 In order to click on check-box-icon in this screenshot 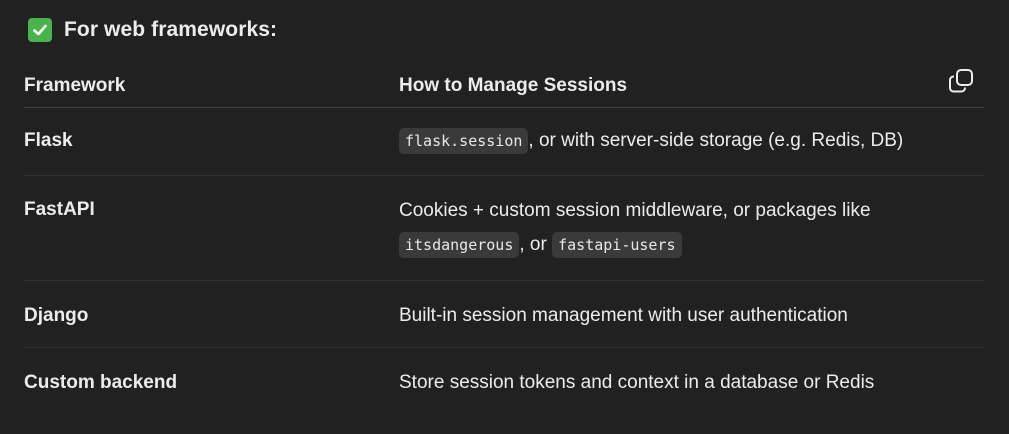, I will do `click(40, 30)`.